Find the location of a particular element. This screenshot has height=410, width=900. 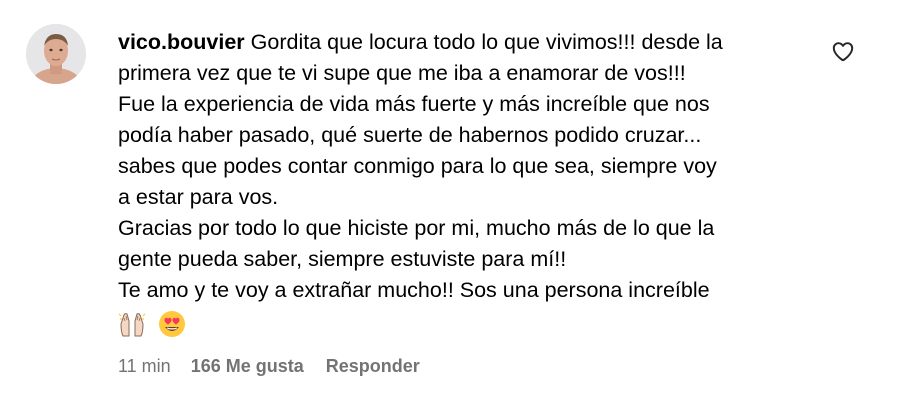

comment-line: a estar para vos. is located at coordinates (198, 197).